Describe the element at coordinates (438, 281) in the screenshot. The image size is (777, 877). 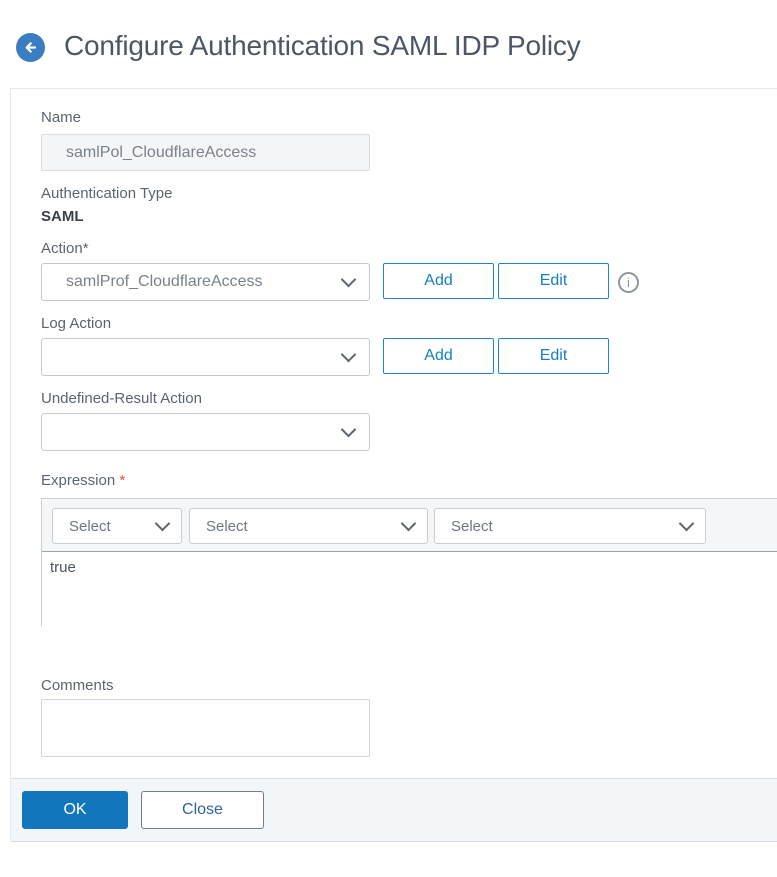
I see `action-add-button: Add` at that location.